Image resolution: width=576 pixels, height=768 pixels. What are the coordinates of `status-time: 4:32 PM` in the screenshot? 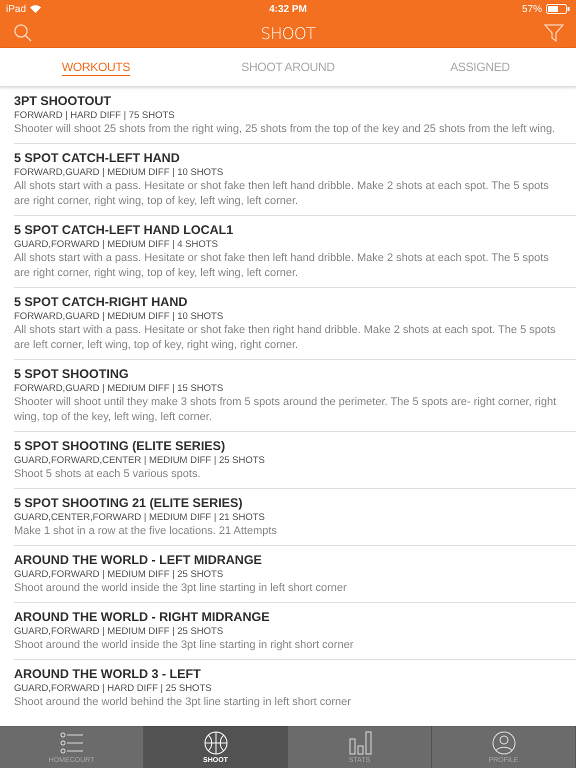 It's located at (288, 9).